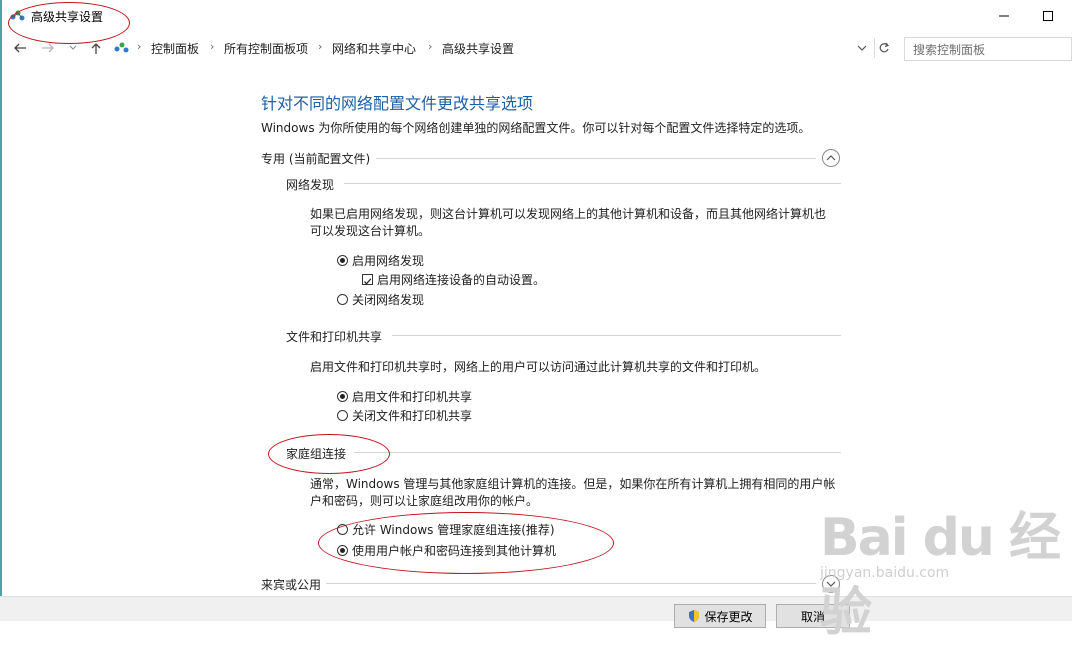 The height and width of the screenshot is (645, 1072). What do you see at coordinates (342, 260) in the screenshot?
I see `network-discovery-on-radio` at bounding box center [342, 260].